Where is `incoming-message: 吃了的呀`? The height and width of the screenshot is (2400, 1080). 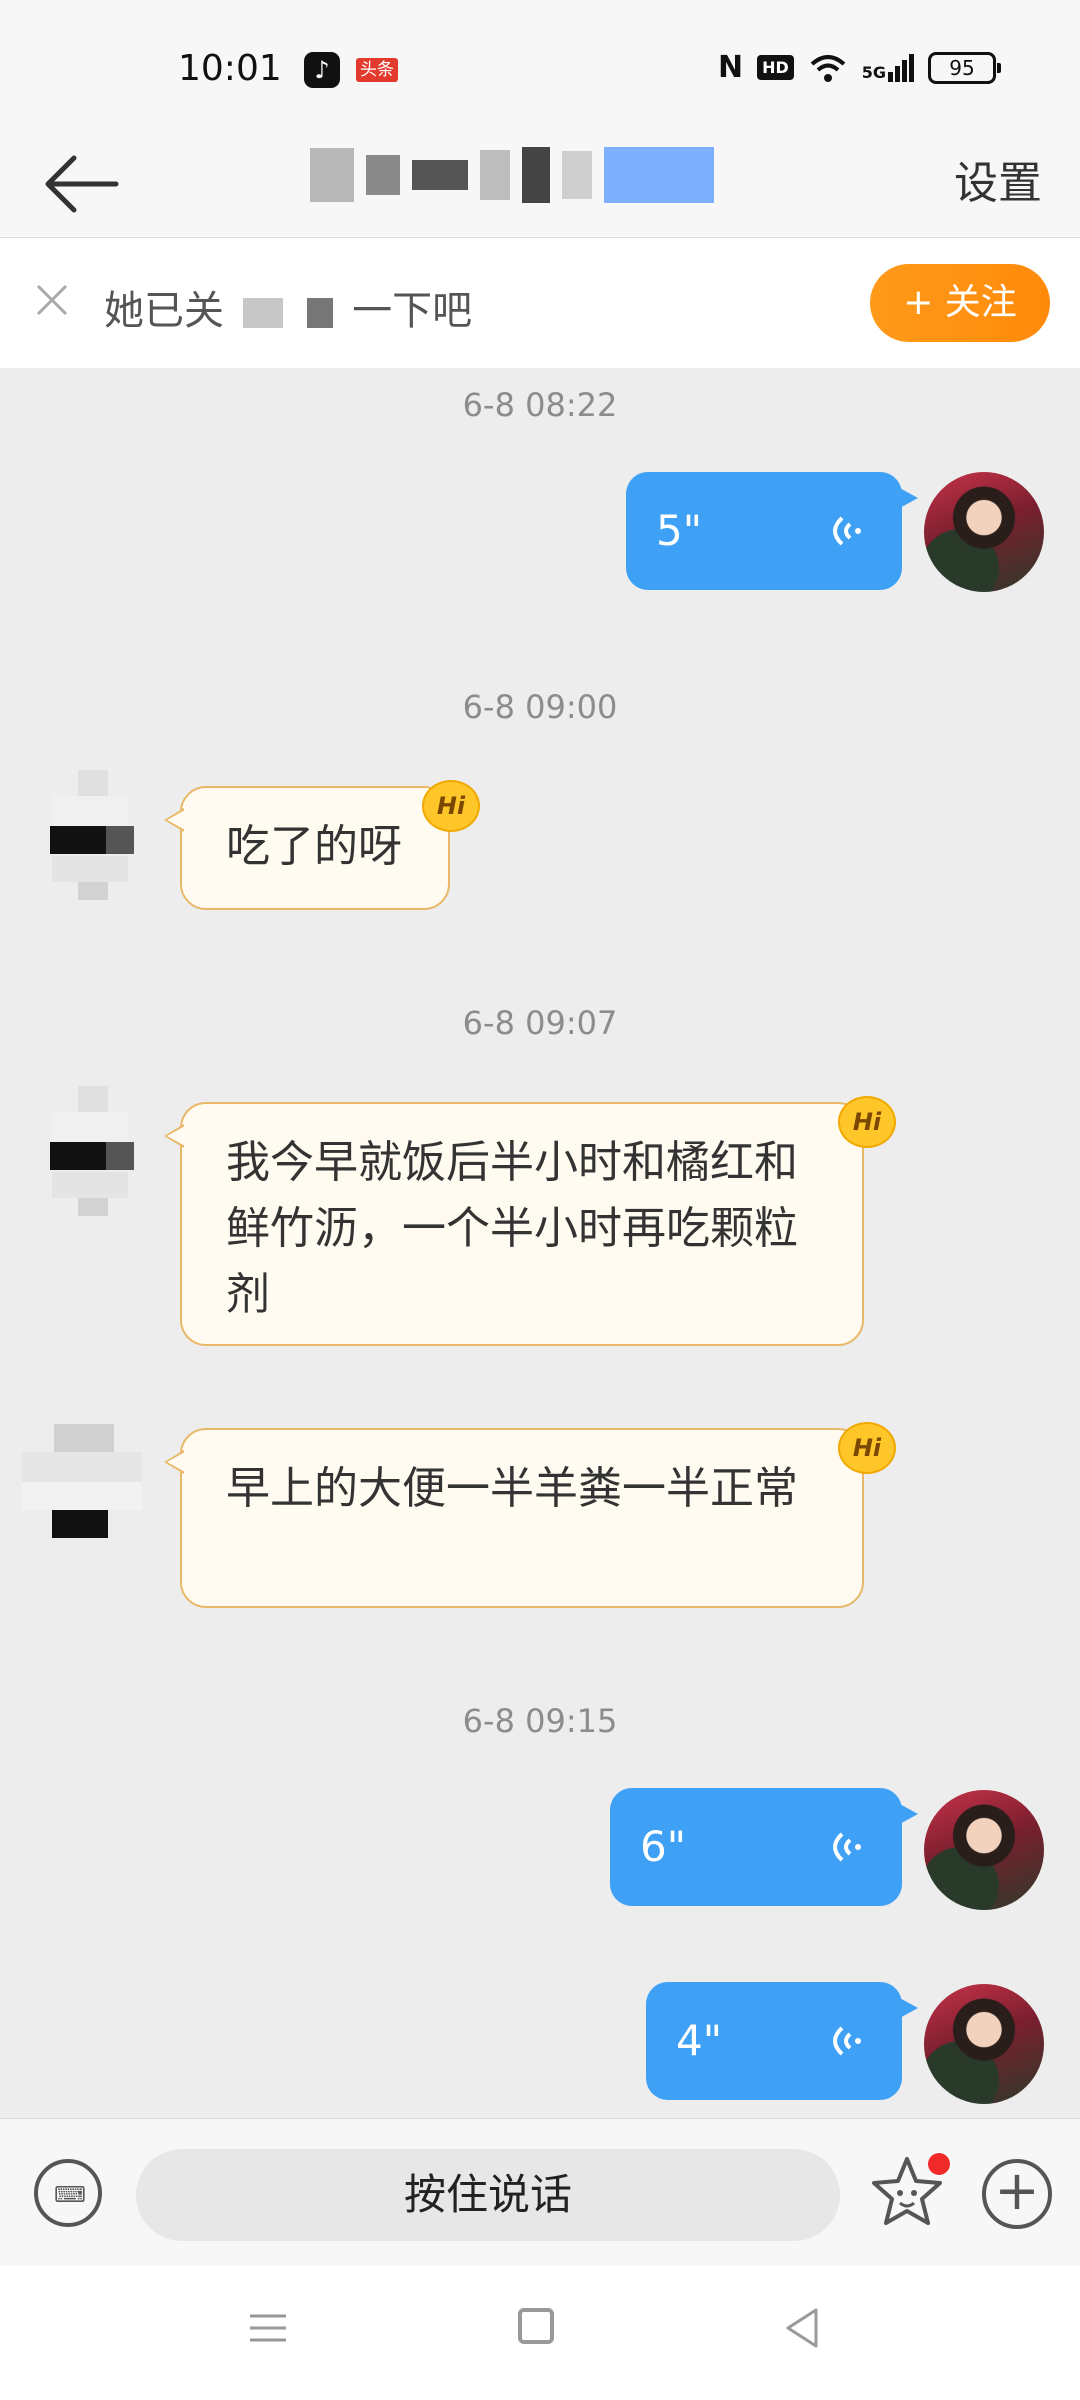 incoming-message: 吃了的呀 is located at coordinates (307, 848).